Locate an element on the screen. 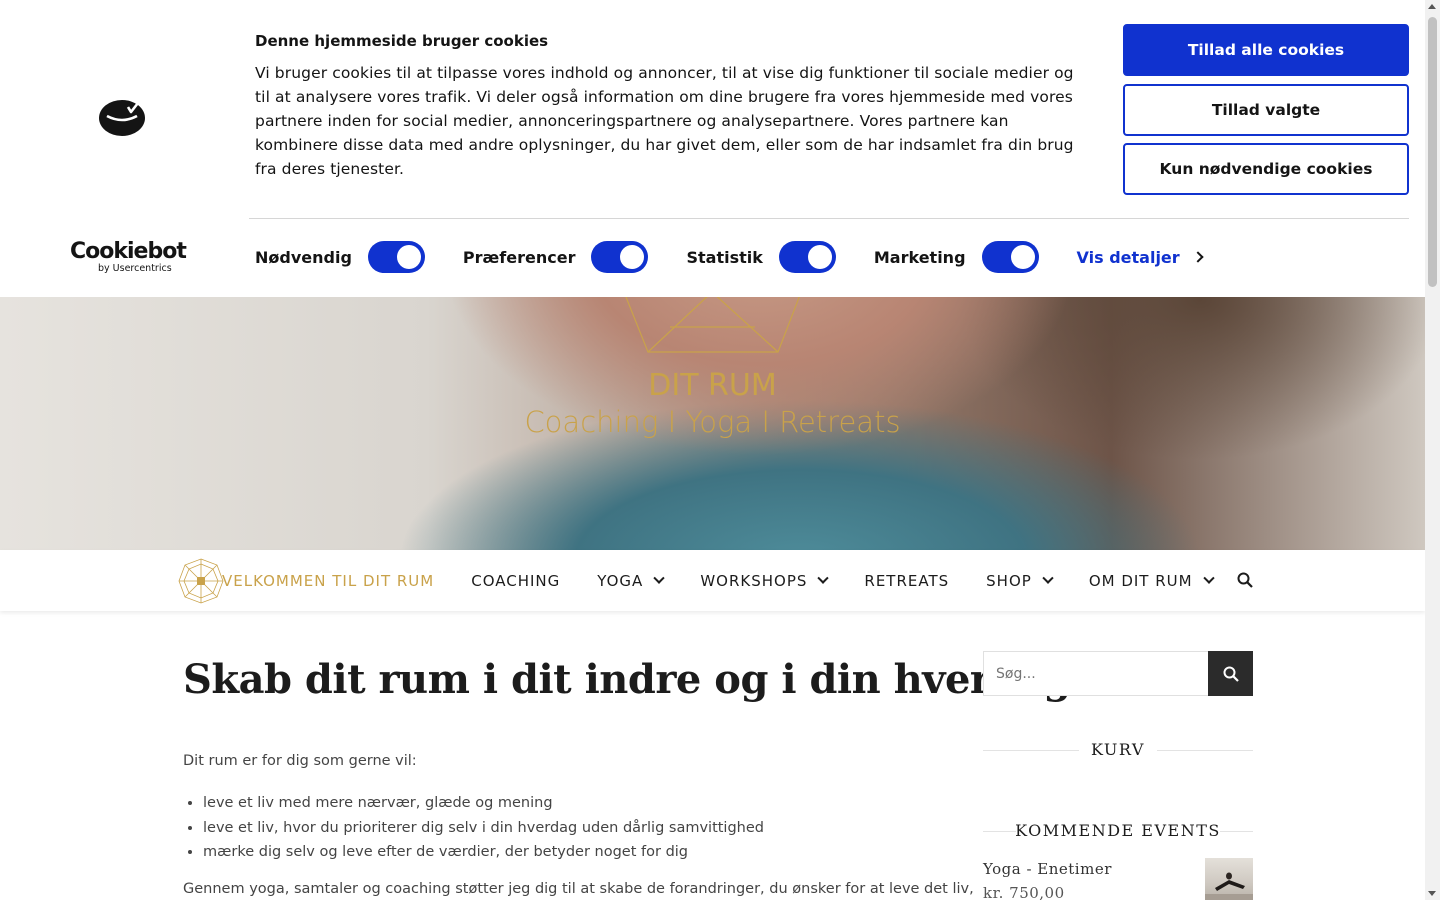 This screenshot has width=1440, height=900. event-thumbnail is located at coordinates (1229, 879).